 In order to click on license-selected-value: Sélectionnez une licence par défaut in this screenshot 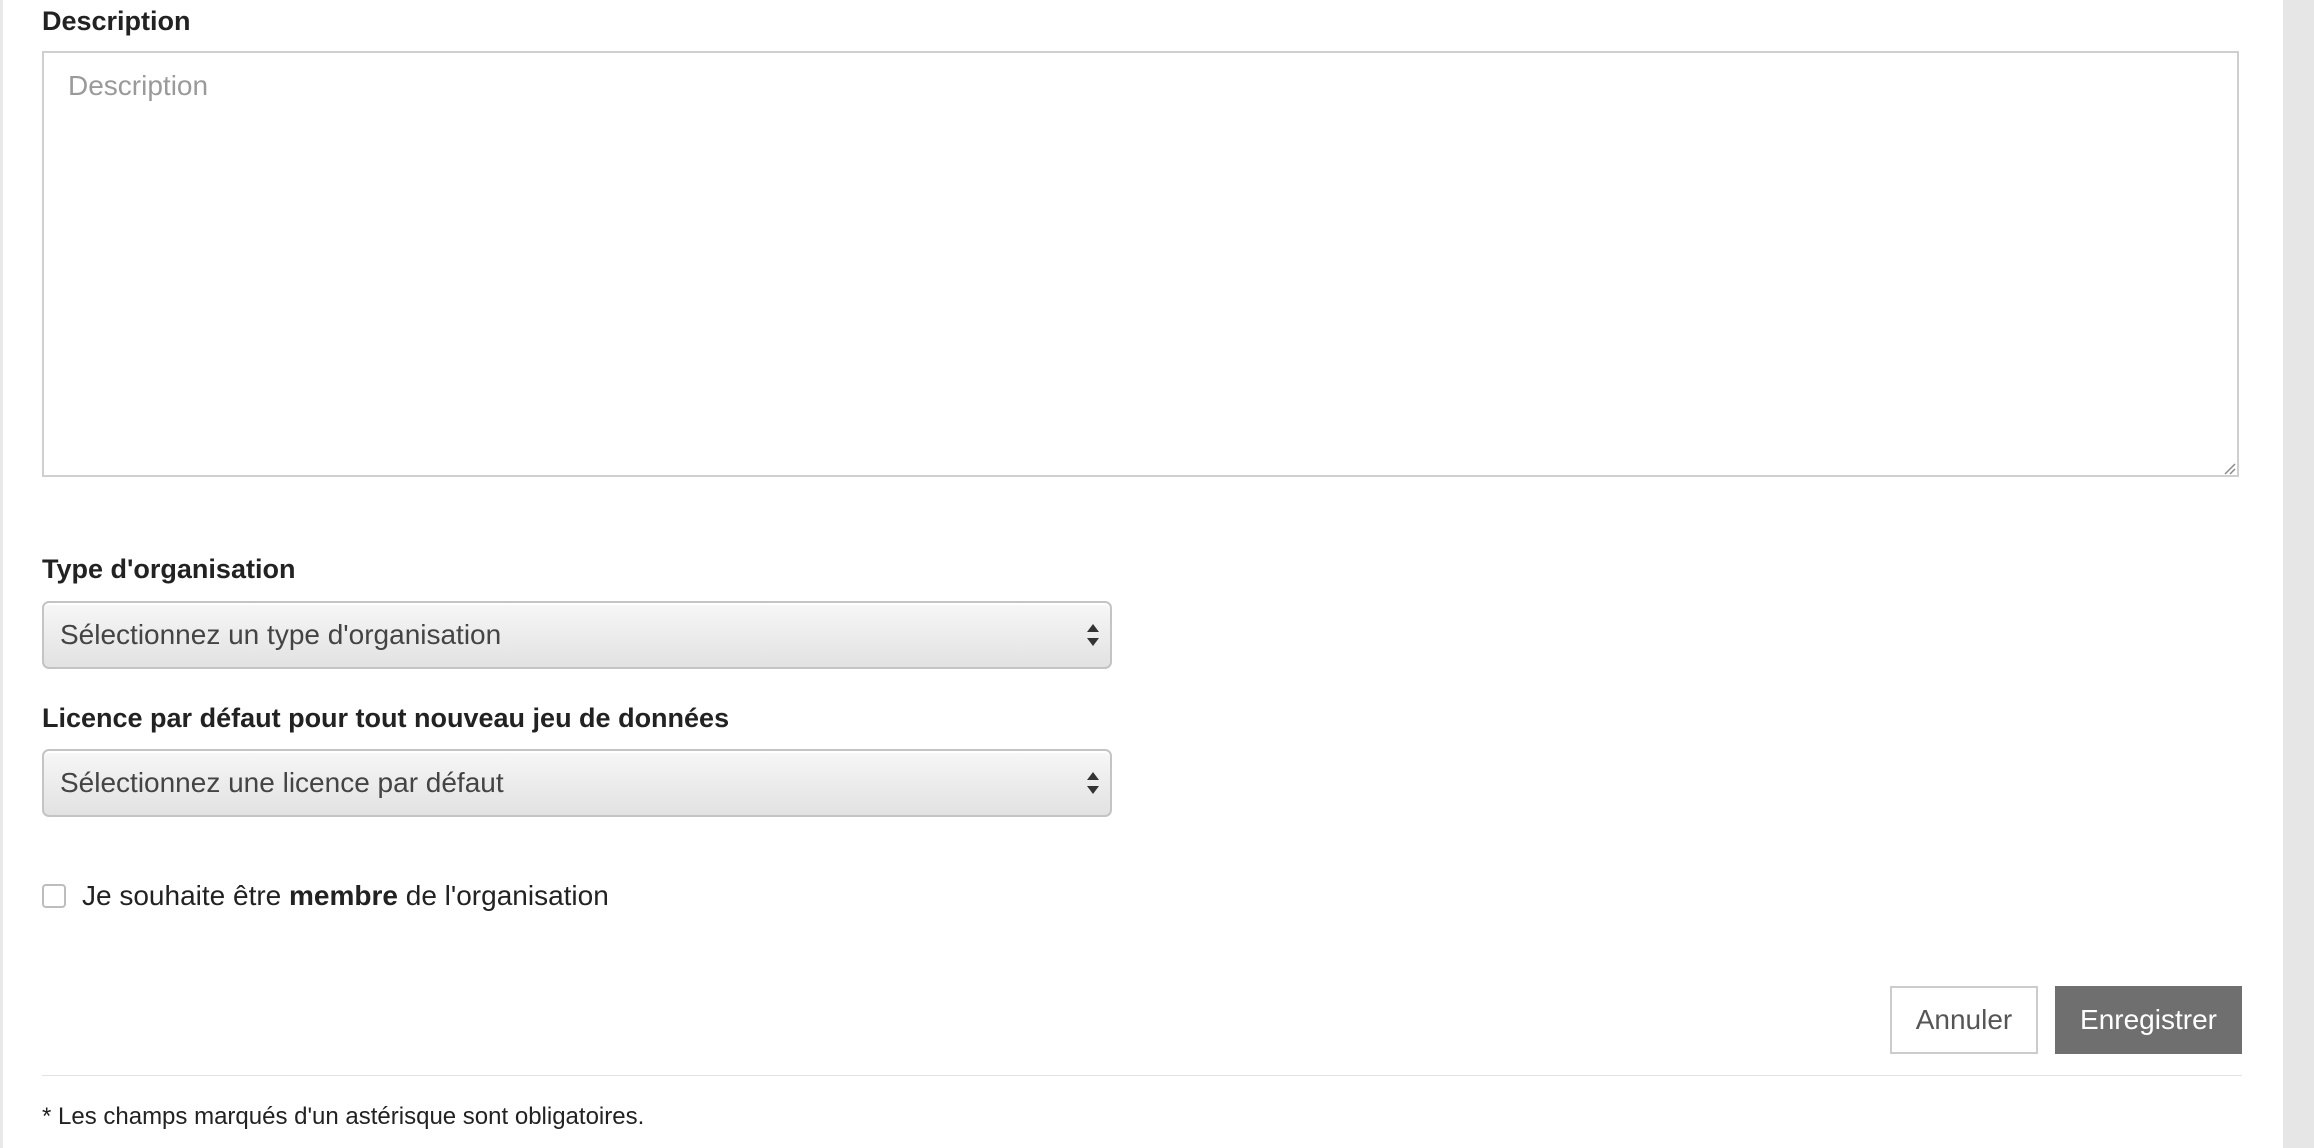, I will do `click(282, 782)`.